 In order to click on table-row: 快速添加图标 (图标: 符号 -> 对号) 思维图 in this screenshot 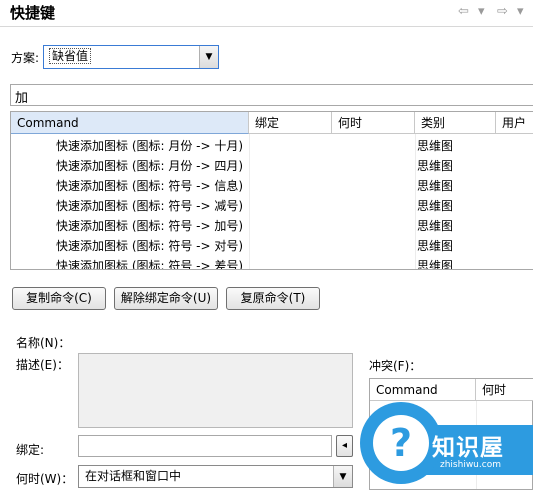, I will do `click(272, 246)`.